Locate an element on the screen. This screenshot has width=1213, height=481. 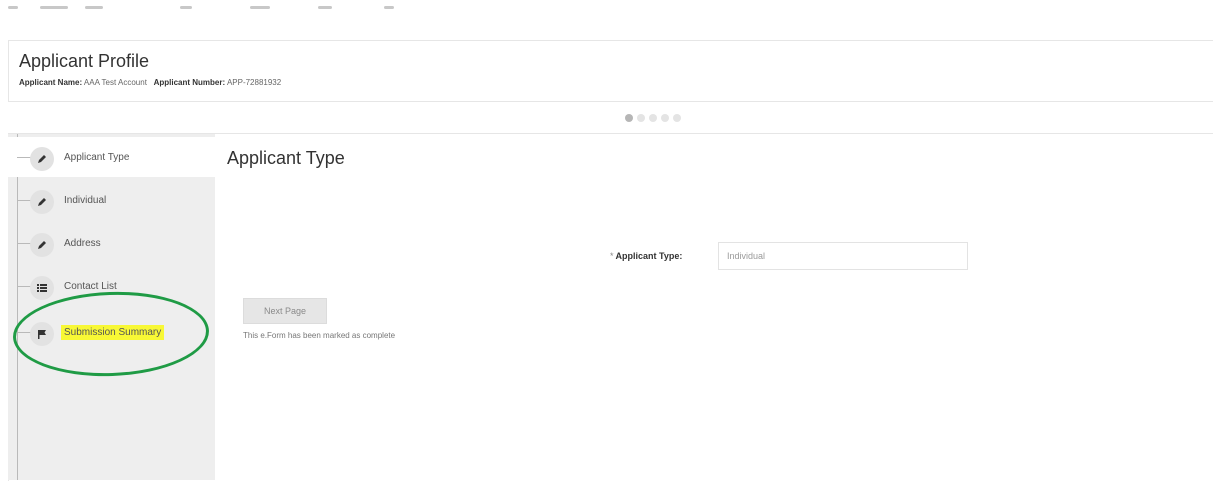
applicant-type-label: * Applicant Type: is located at coordinates (646, 256).